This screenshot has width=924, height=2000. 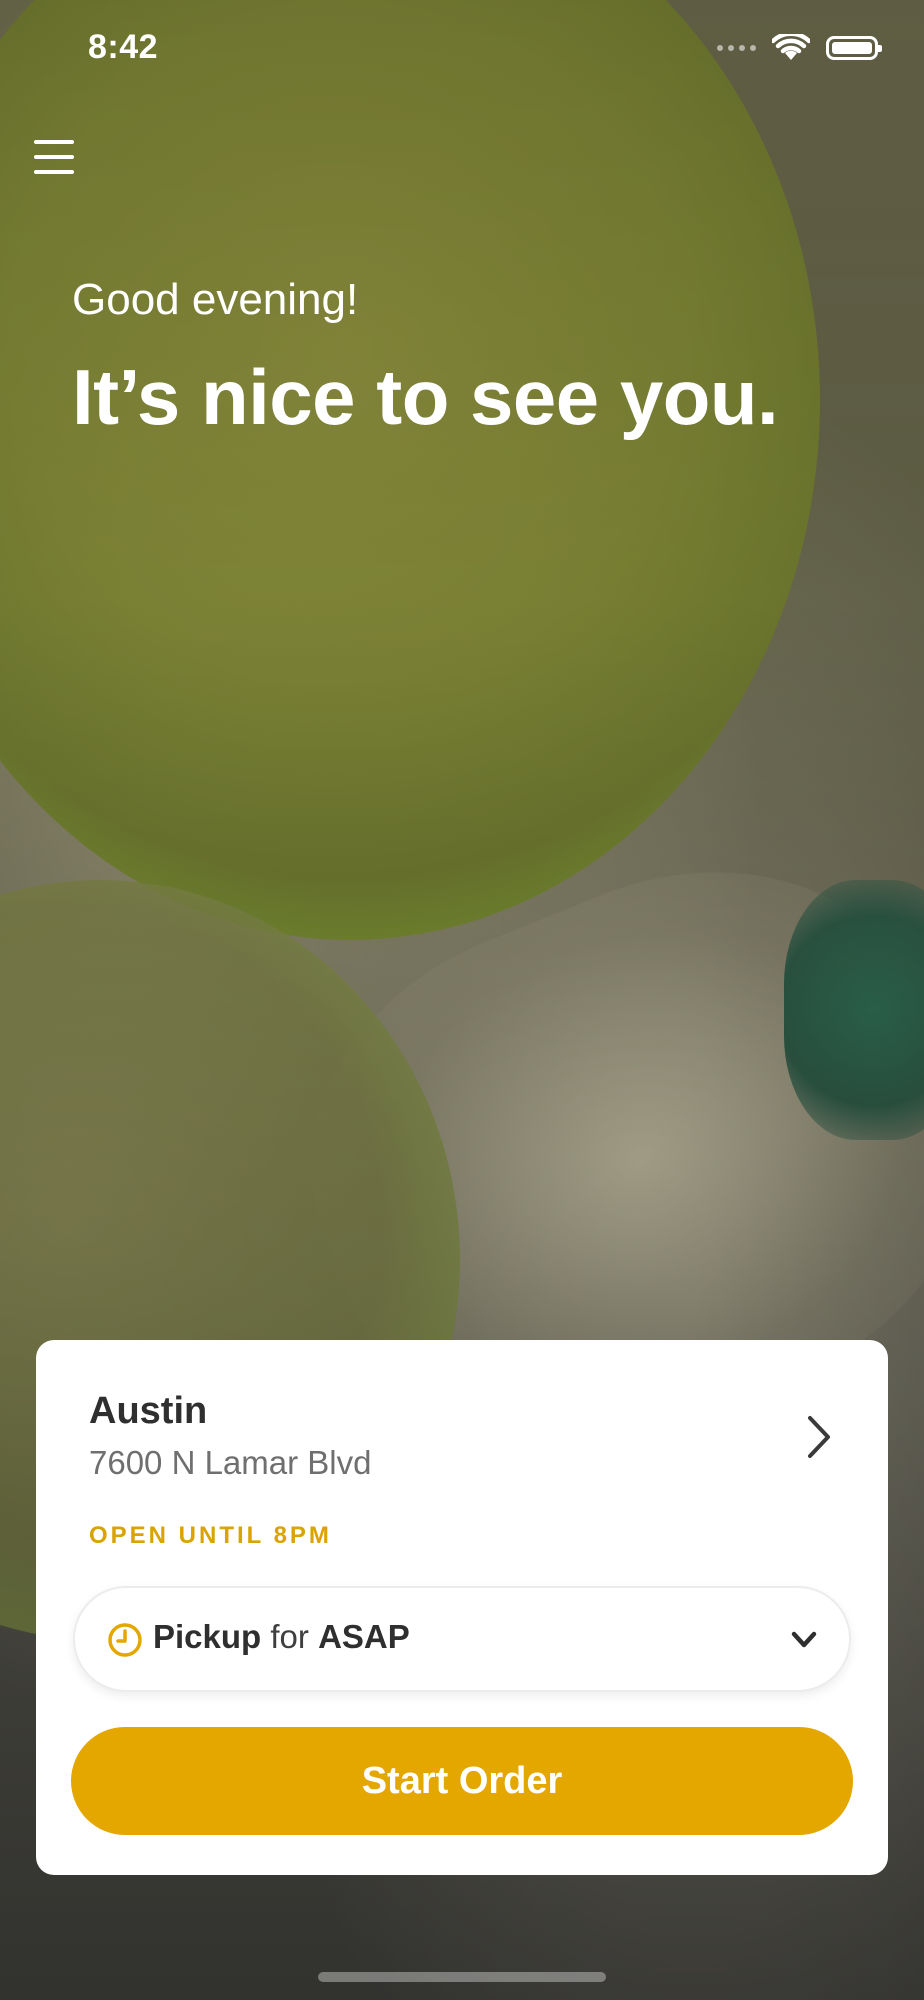 What do you see at coordinates (462, 1639) in the screenshot?
I see `pickup-time-dropdown: Pickup for ASAP` at bounding box center [462, 1639].